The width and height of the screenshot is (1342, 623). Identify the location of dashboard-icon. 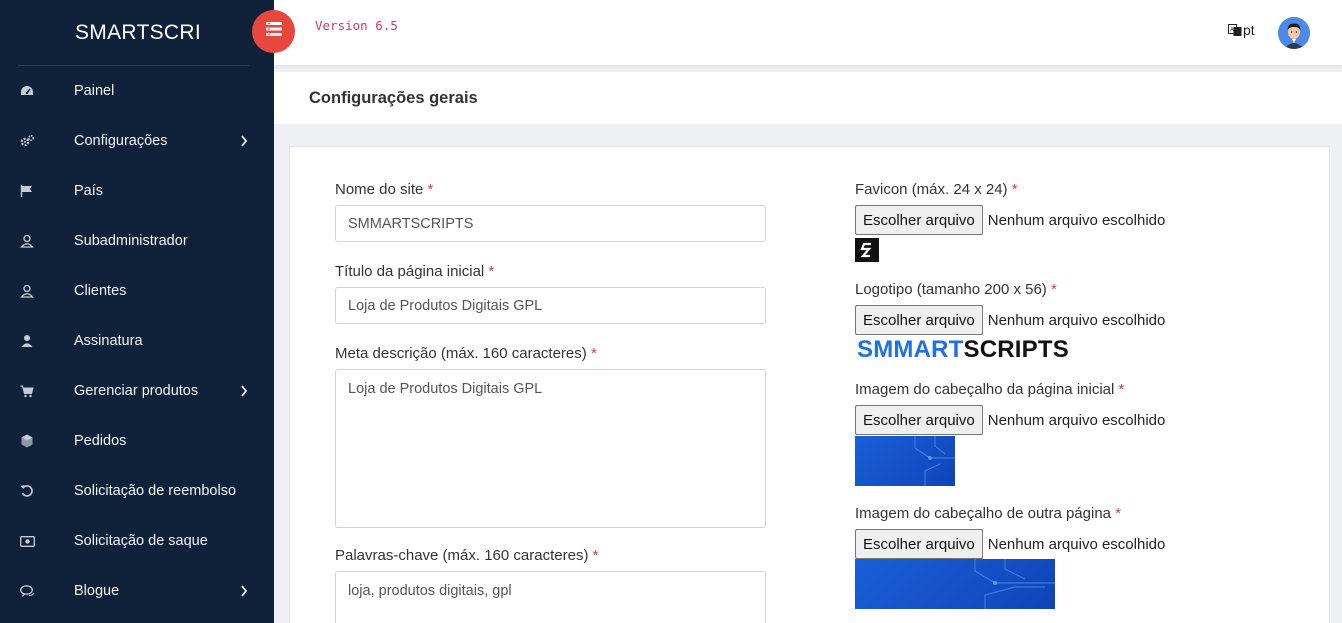
(27, 91).